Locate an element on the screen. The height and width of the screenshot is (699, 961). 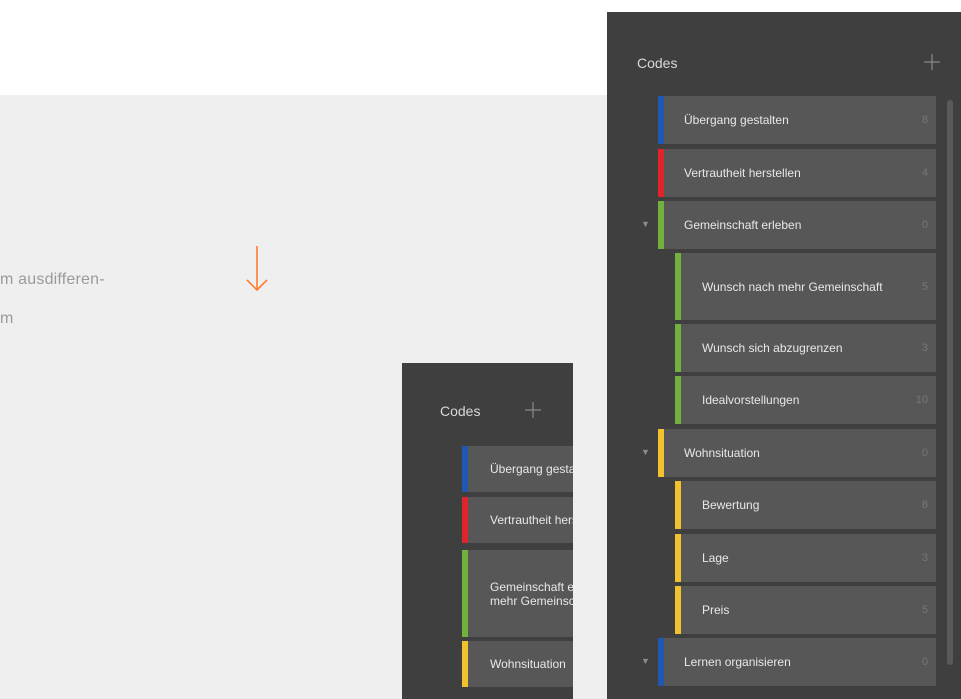
code-item: Preis 5 is located at coordinates (805, 610).